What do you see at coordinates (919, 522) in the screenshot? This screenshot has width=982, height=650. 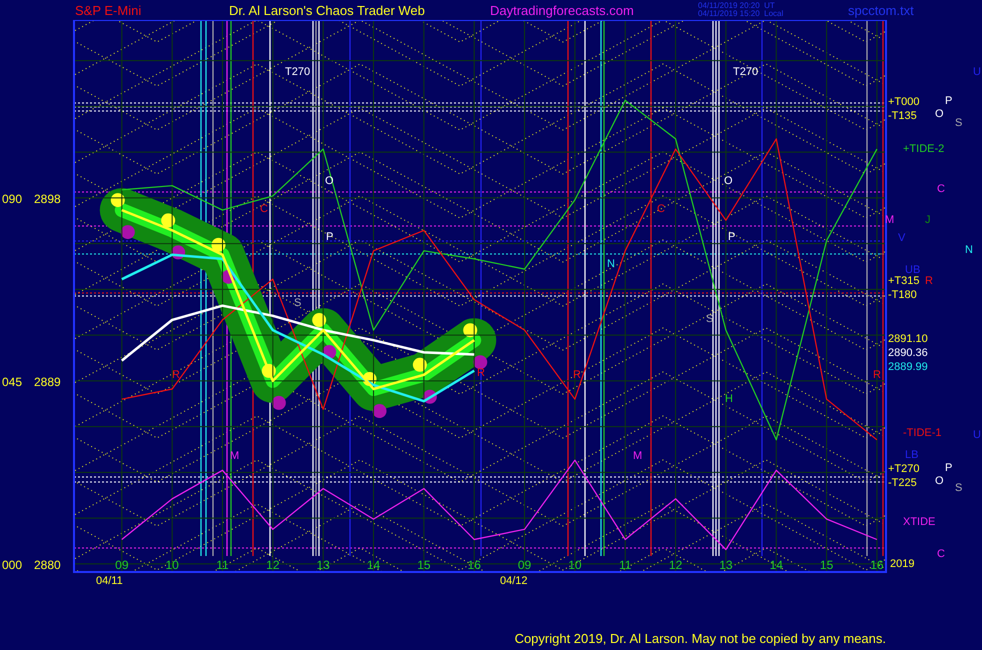 I see `series-name-label: XTIDE` at bounding box center [919, 522].